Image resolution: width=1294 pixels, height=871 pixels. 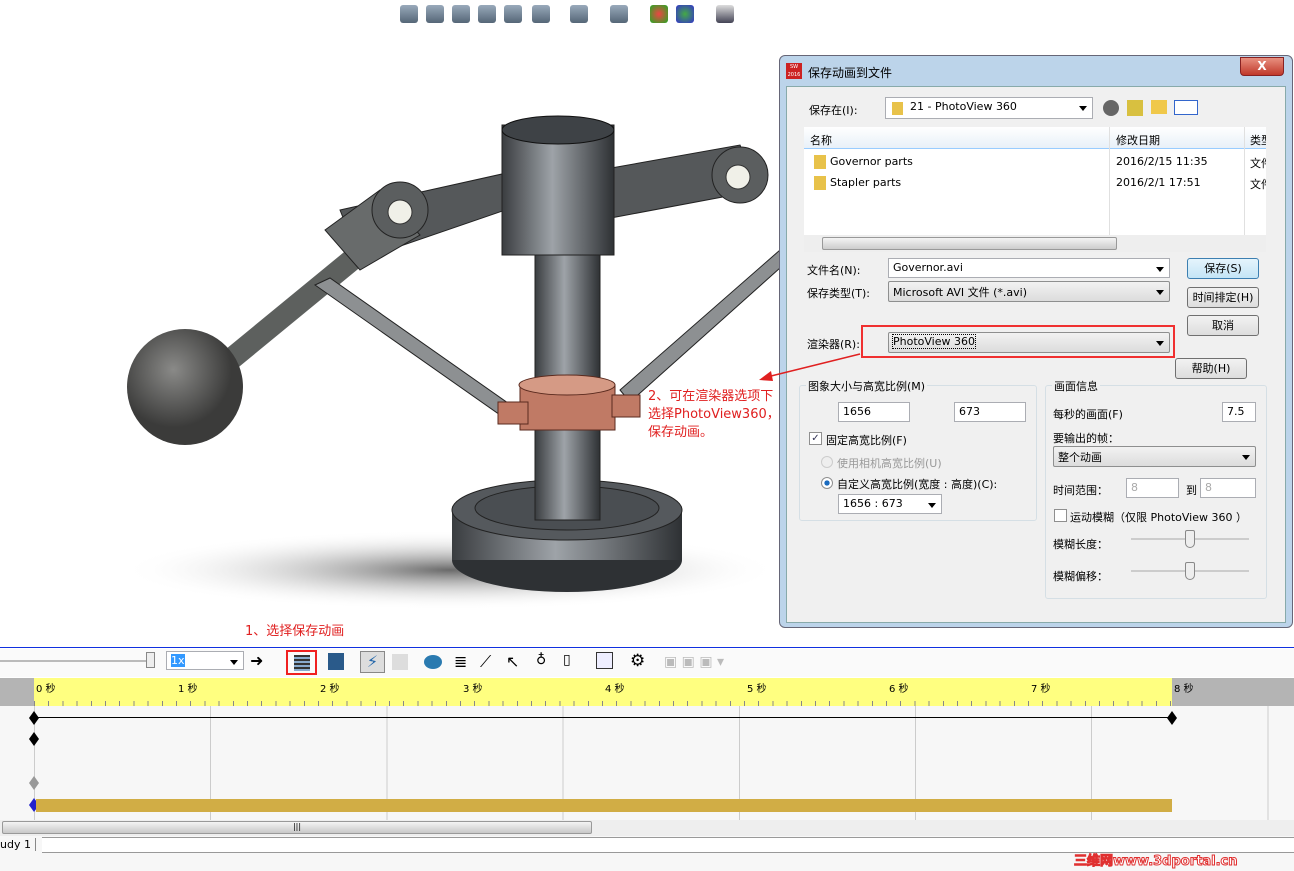 I want to click on playback-mode-icon: ➜, so click(x=256, y=660).